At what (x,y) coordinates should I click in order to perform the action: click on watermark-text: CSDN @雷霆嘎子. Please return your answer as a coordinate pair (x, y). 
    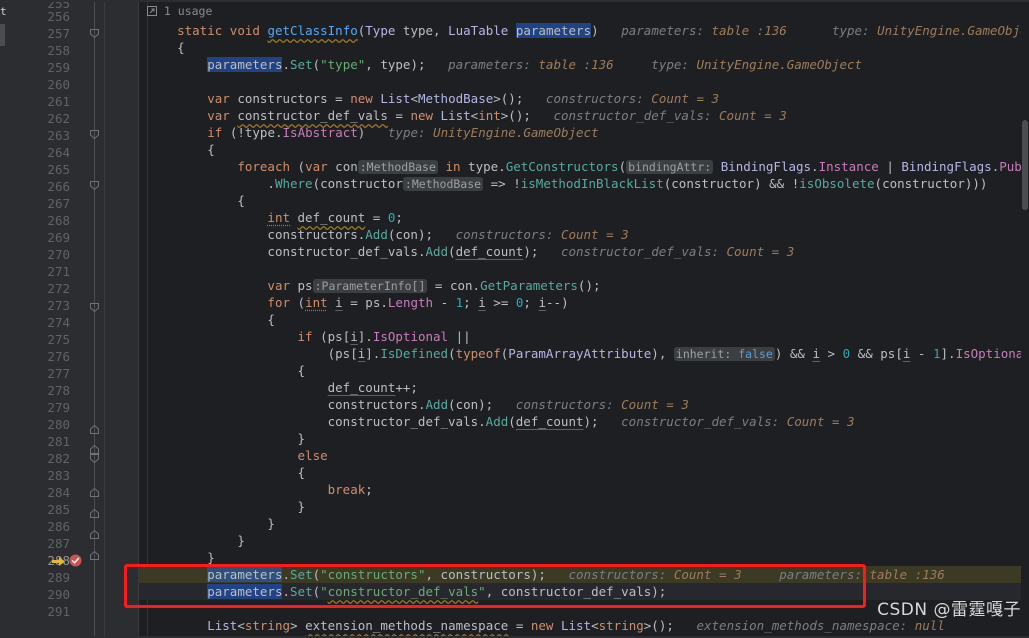
    Looking at the image, I should click on (949, 610).